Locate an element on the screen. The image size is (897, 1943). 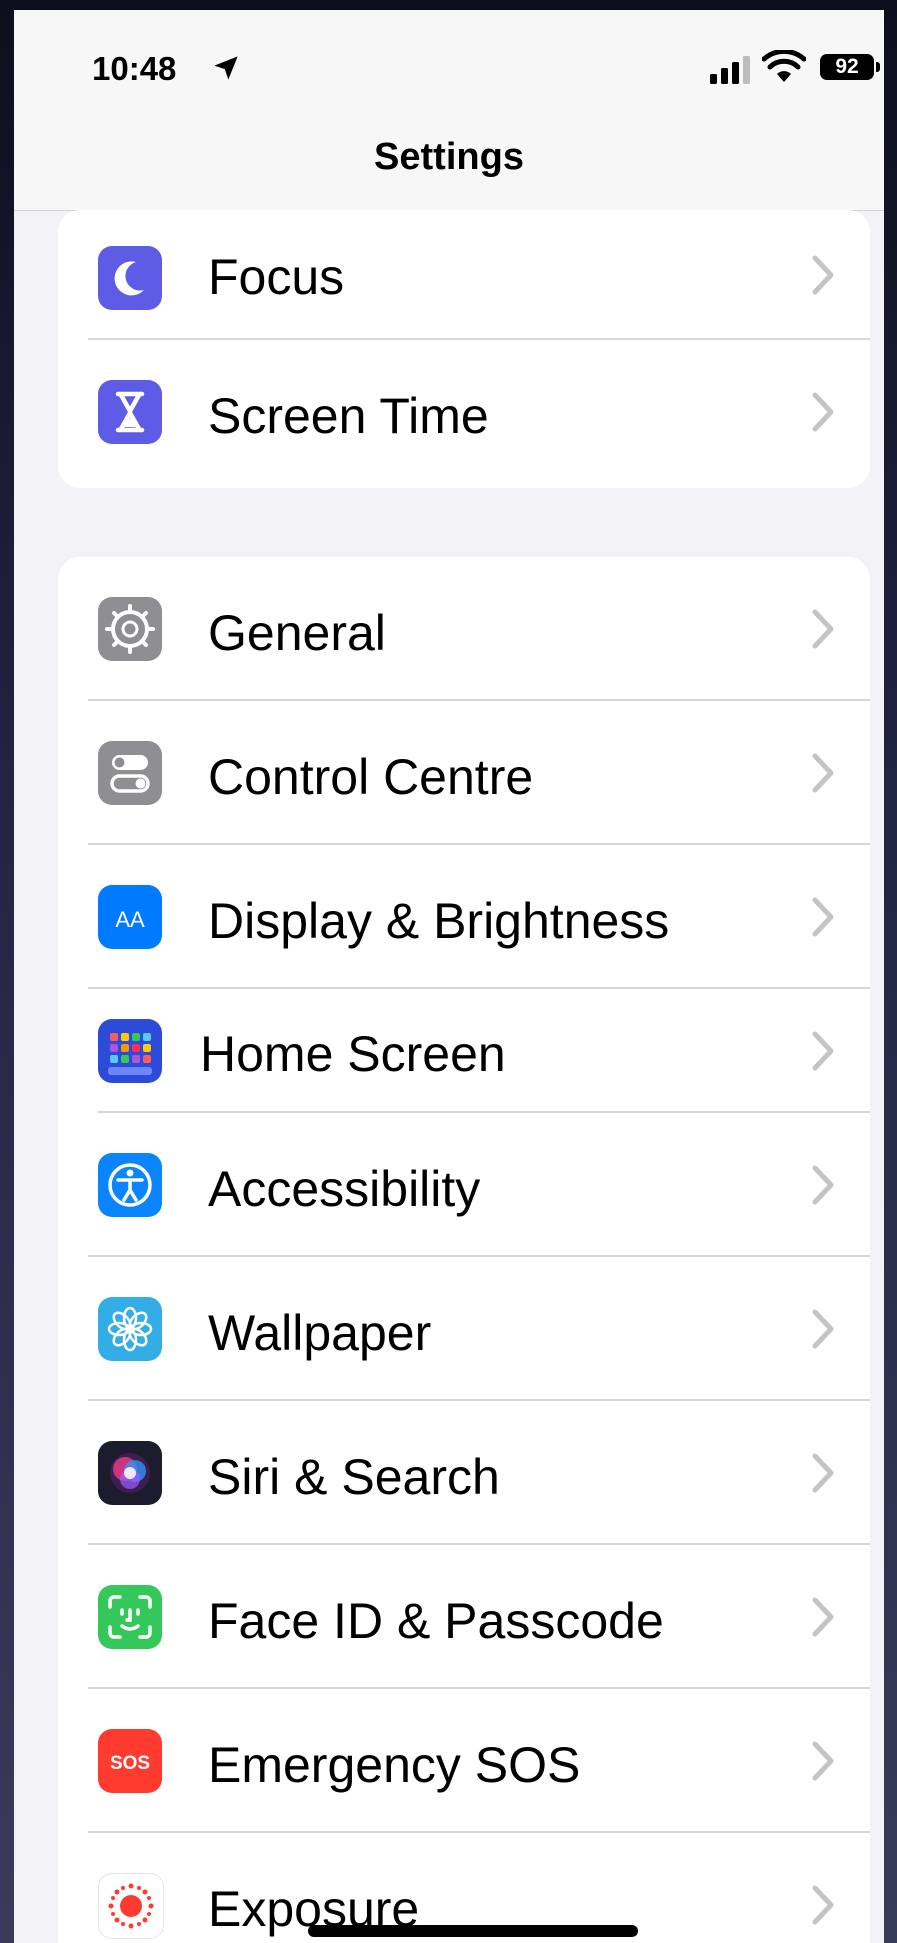
settings-row-emergency-sos: SOS Emergency SOS is located at coordinates (464, 1761).